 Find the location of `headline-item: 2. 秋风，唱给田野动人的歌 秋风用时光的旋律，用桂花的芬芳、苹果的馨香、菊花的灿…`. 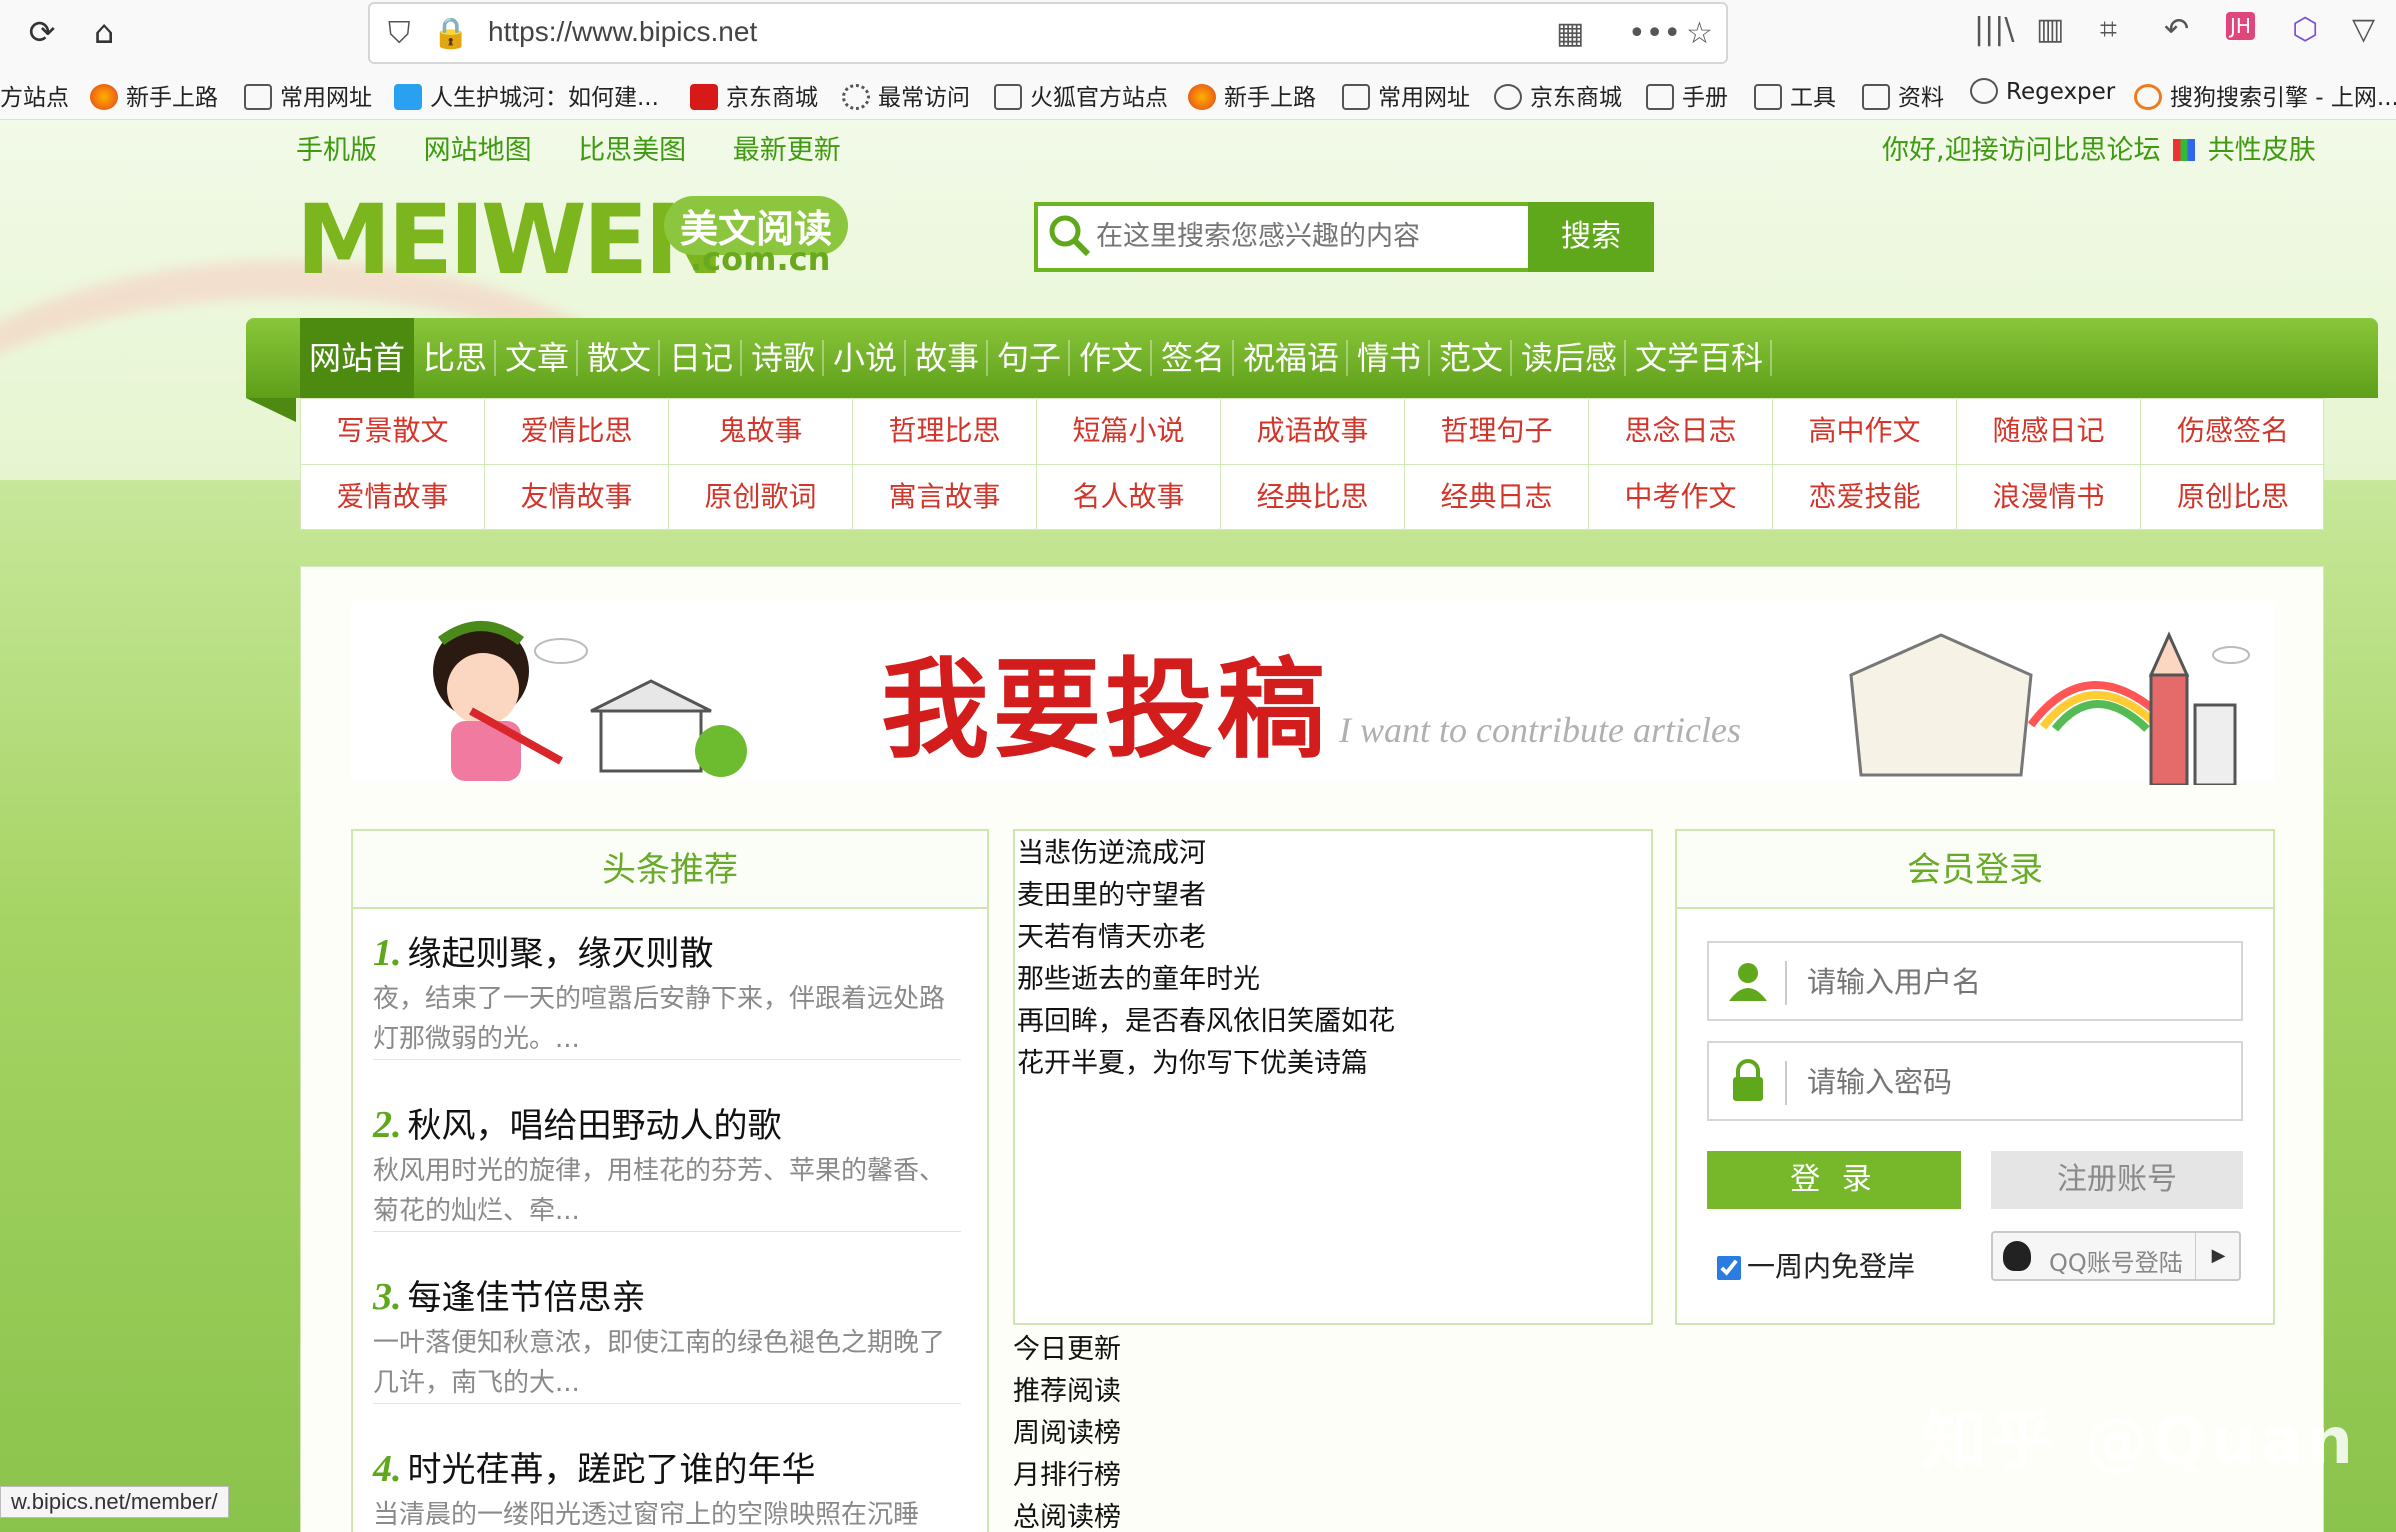

headline-item: 2. 秋风，唱给田野动人的歌 秋风用时光的旋律，用桂花的芬芳、苹果的馨香、菊花的灿… is located at coordinates (667, 1165).